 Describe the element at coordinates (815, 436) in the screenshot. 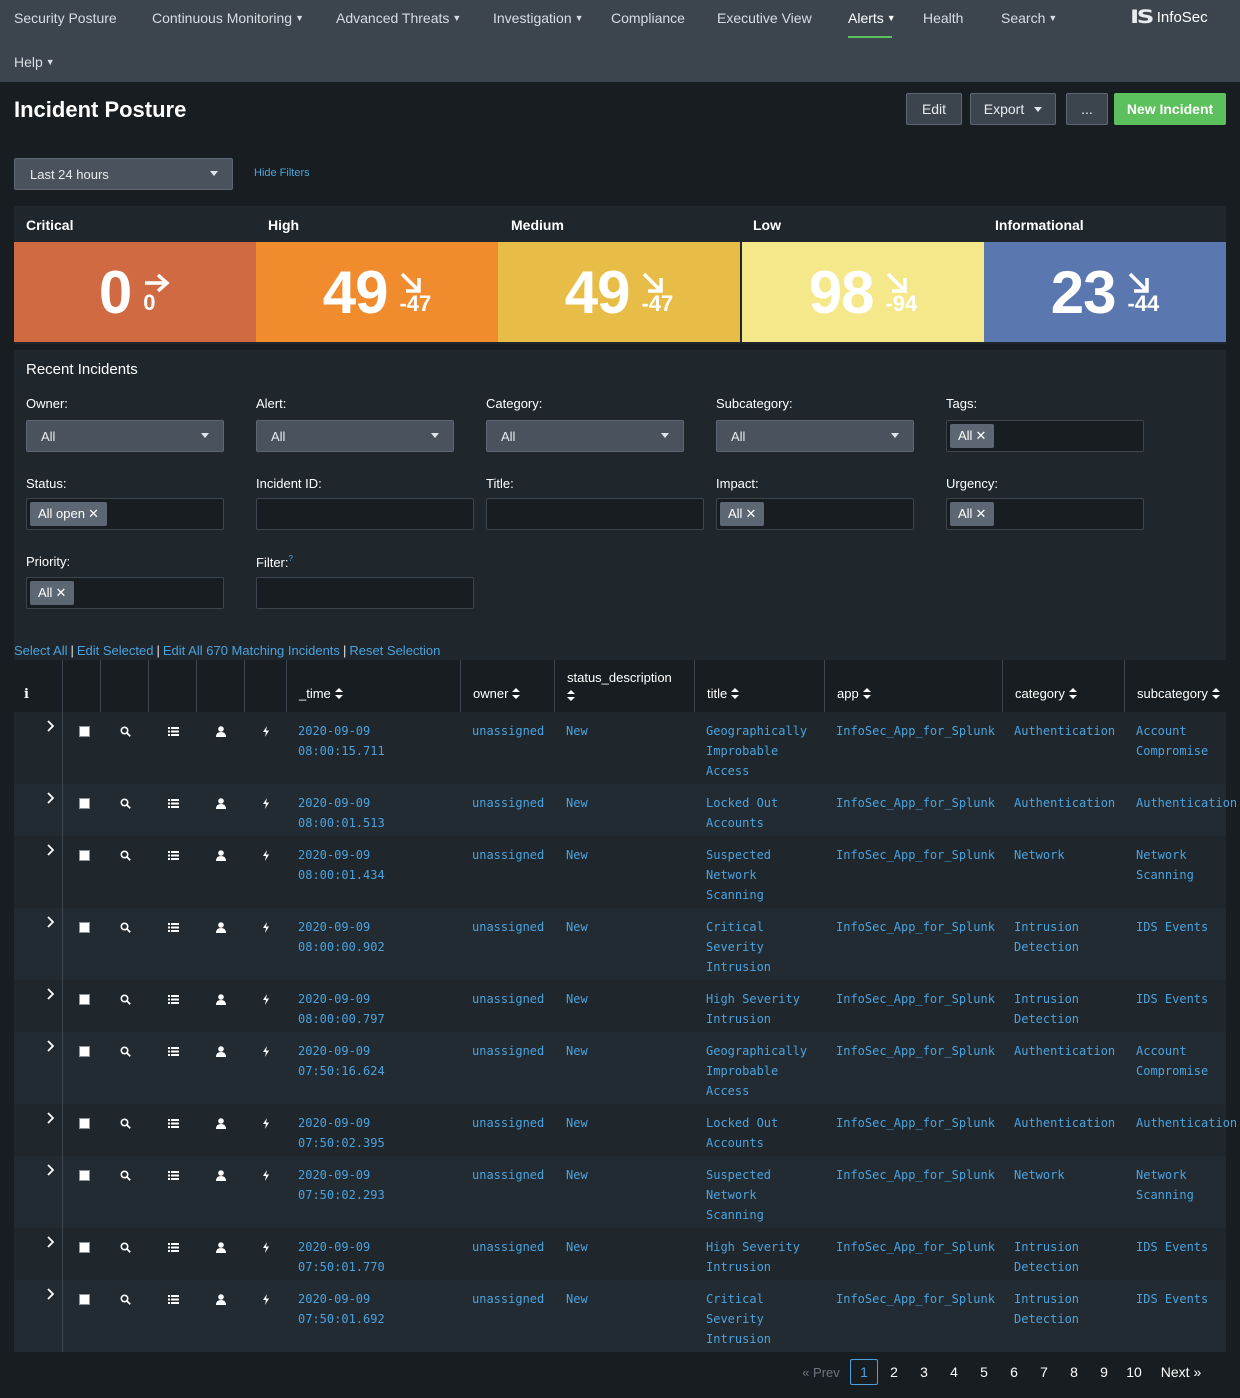

I see `subcategory-dropdown: All` at that location.